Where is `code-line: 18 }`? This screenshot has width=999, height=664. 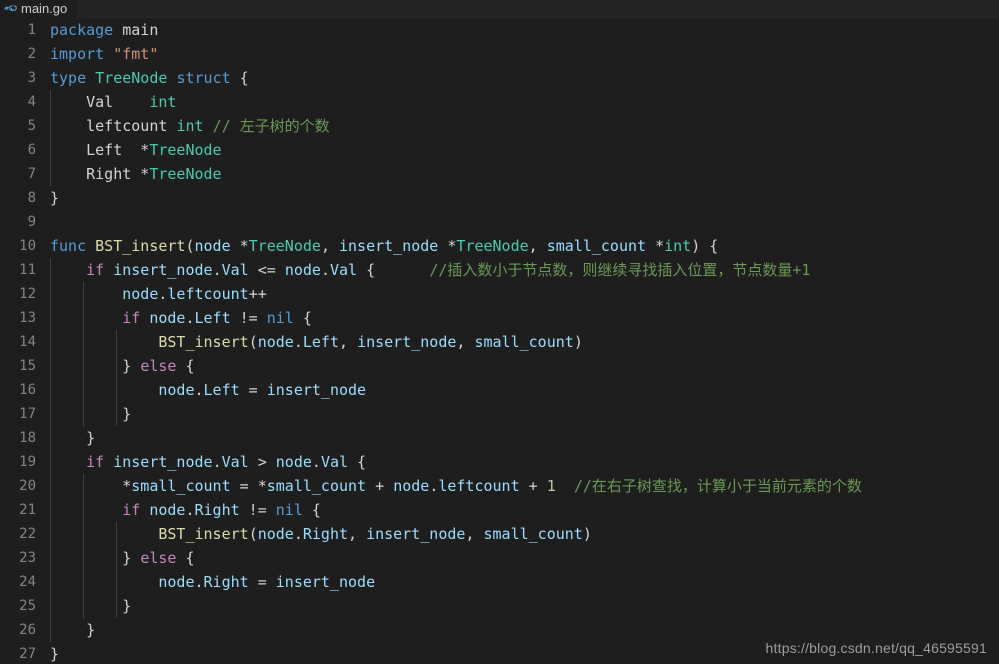 code-line: 18 } is located at coordinates (499, 438).